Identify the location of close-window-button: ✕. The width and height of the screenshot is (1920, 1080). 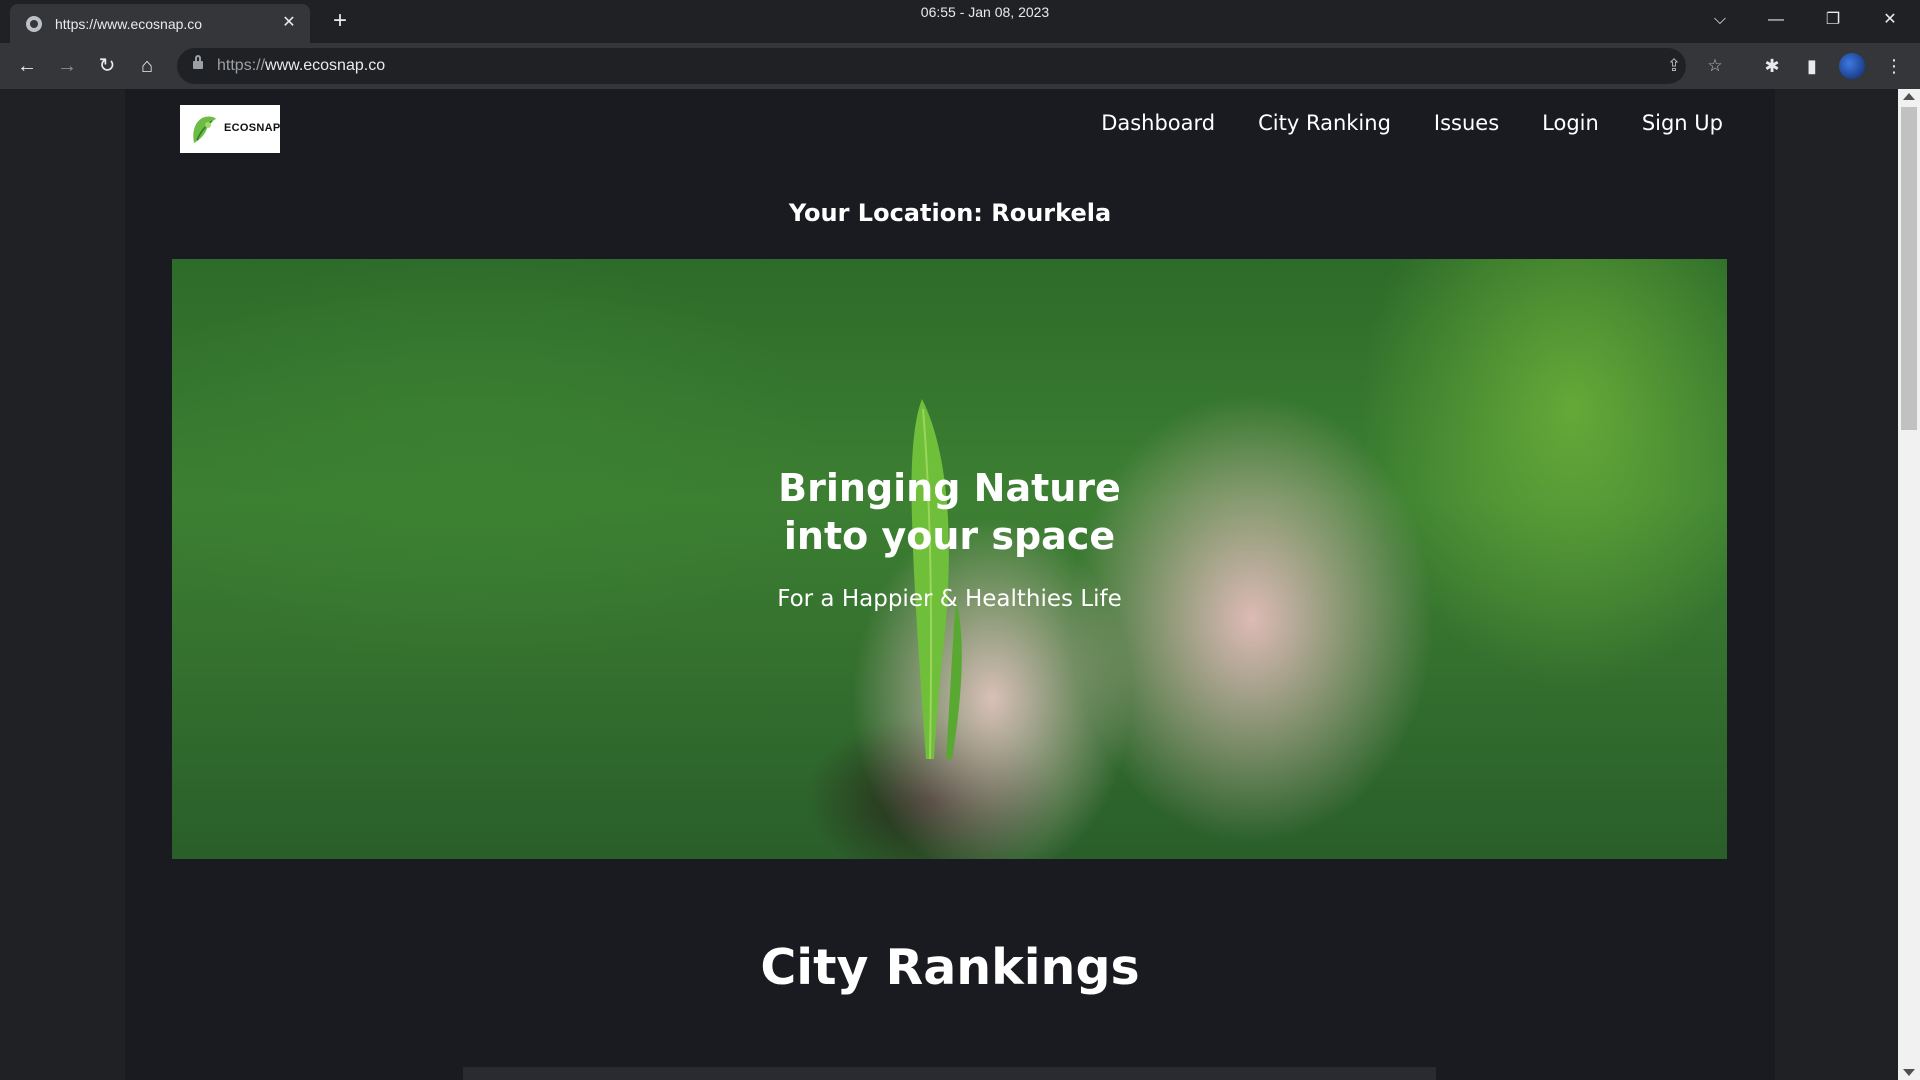
(1890, 20).